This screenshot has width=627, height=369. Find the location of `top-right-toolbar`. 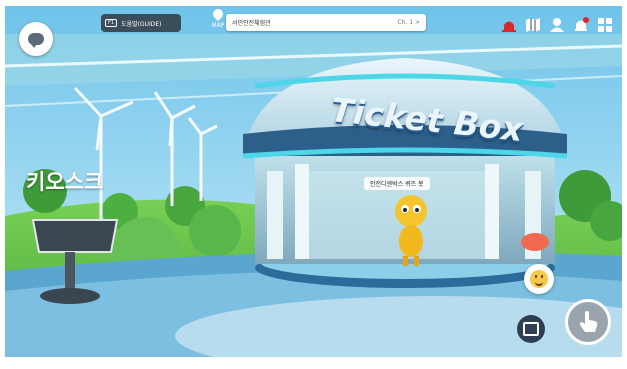

top-right-toolbar is located at coordinates (557, 25).